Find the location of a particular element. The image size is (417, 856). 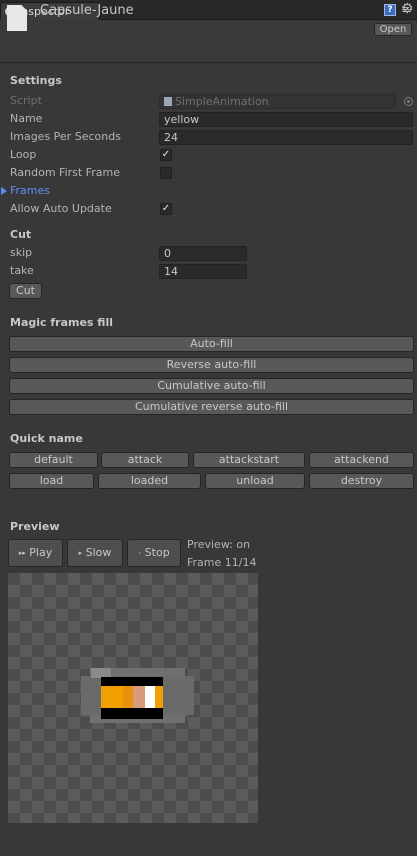

script-icon is located at coordinates (168, 101).